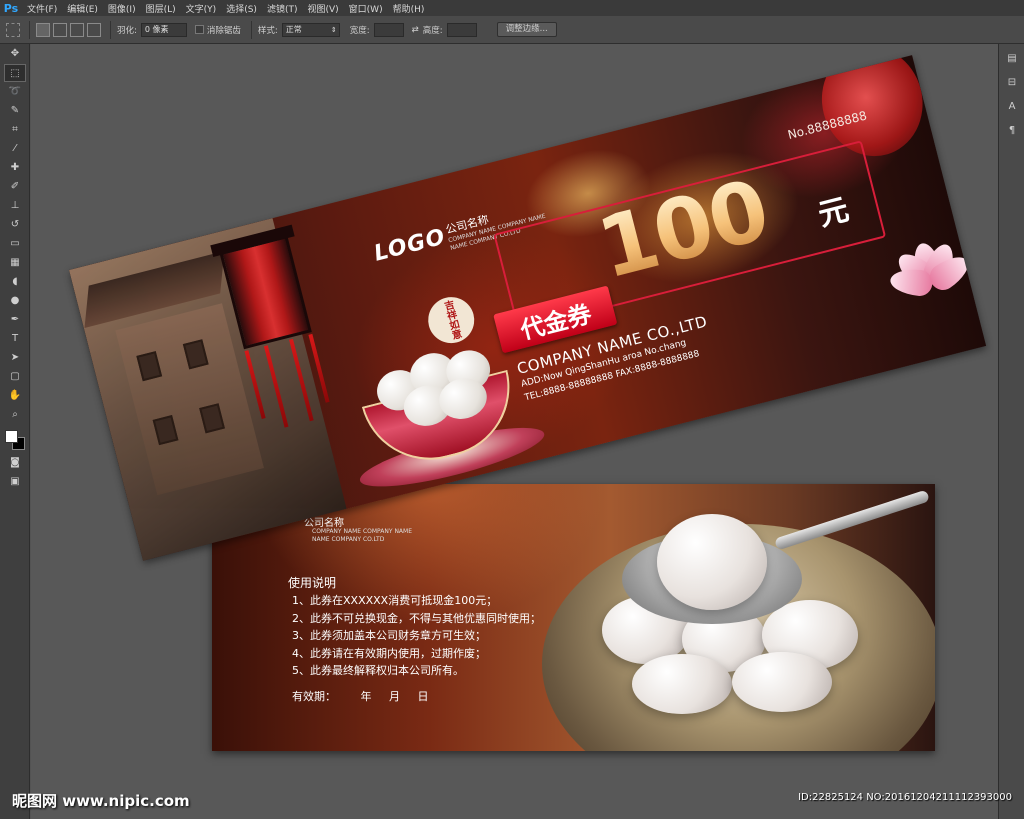  What do you see at coordinates (15, 415) in the screenshot?
I see `zoom-tool-icon: ⌕` at bounding box center [15, 415].